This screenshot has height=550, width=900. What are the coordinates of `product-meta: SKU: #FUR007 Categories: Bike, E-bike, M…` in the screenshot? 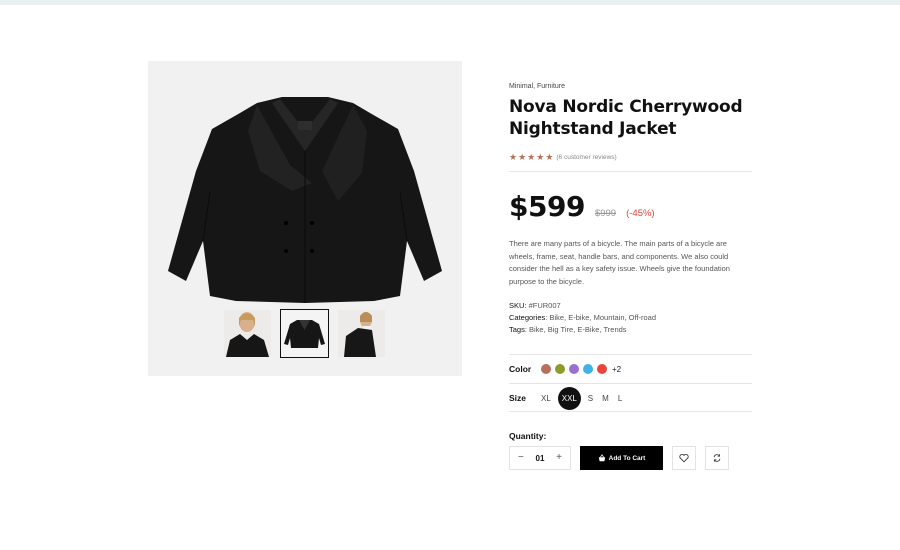 It's located at (582, 318).